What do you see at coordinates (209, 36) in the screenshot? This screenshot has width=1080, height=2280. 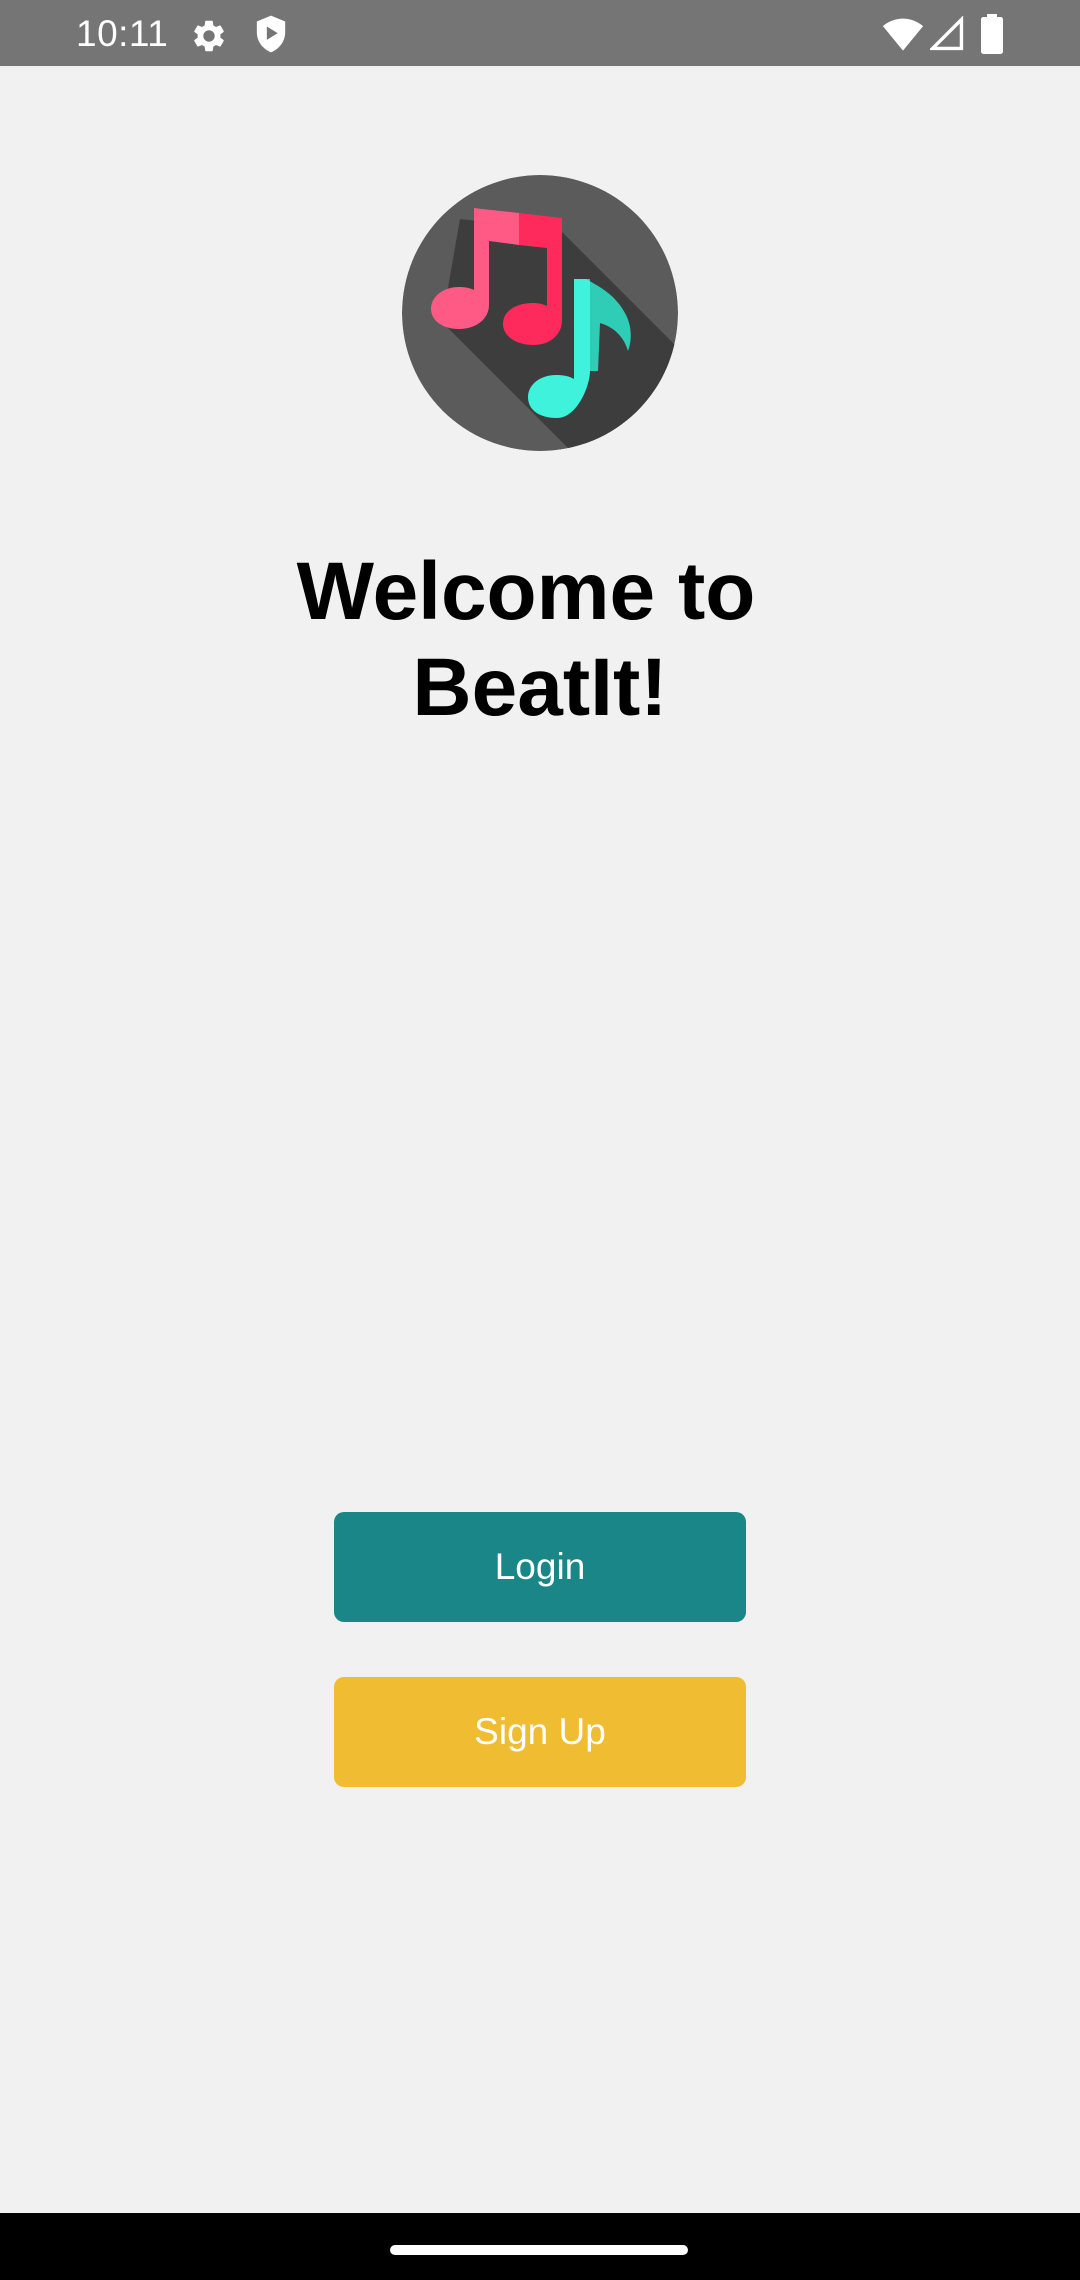 I see `gear-icon` at bounding box center [209, 36].